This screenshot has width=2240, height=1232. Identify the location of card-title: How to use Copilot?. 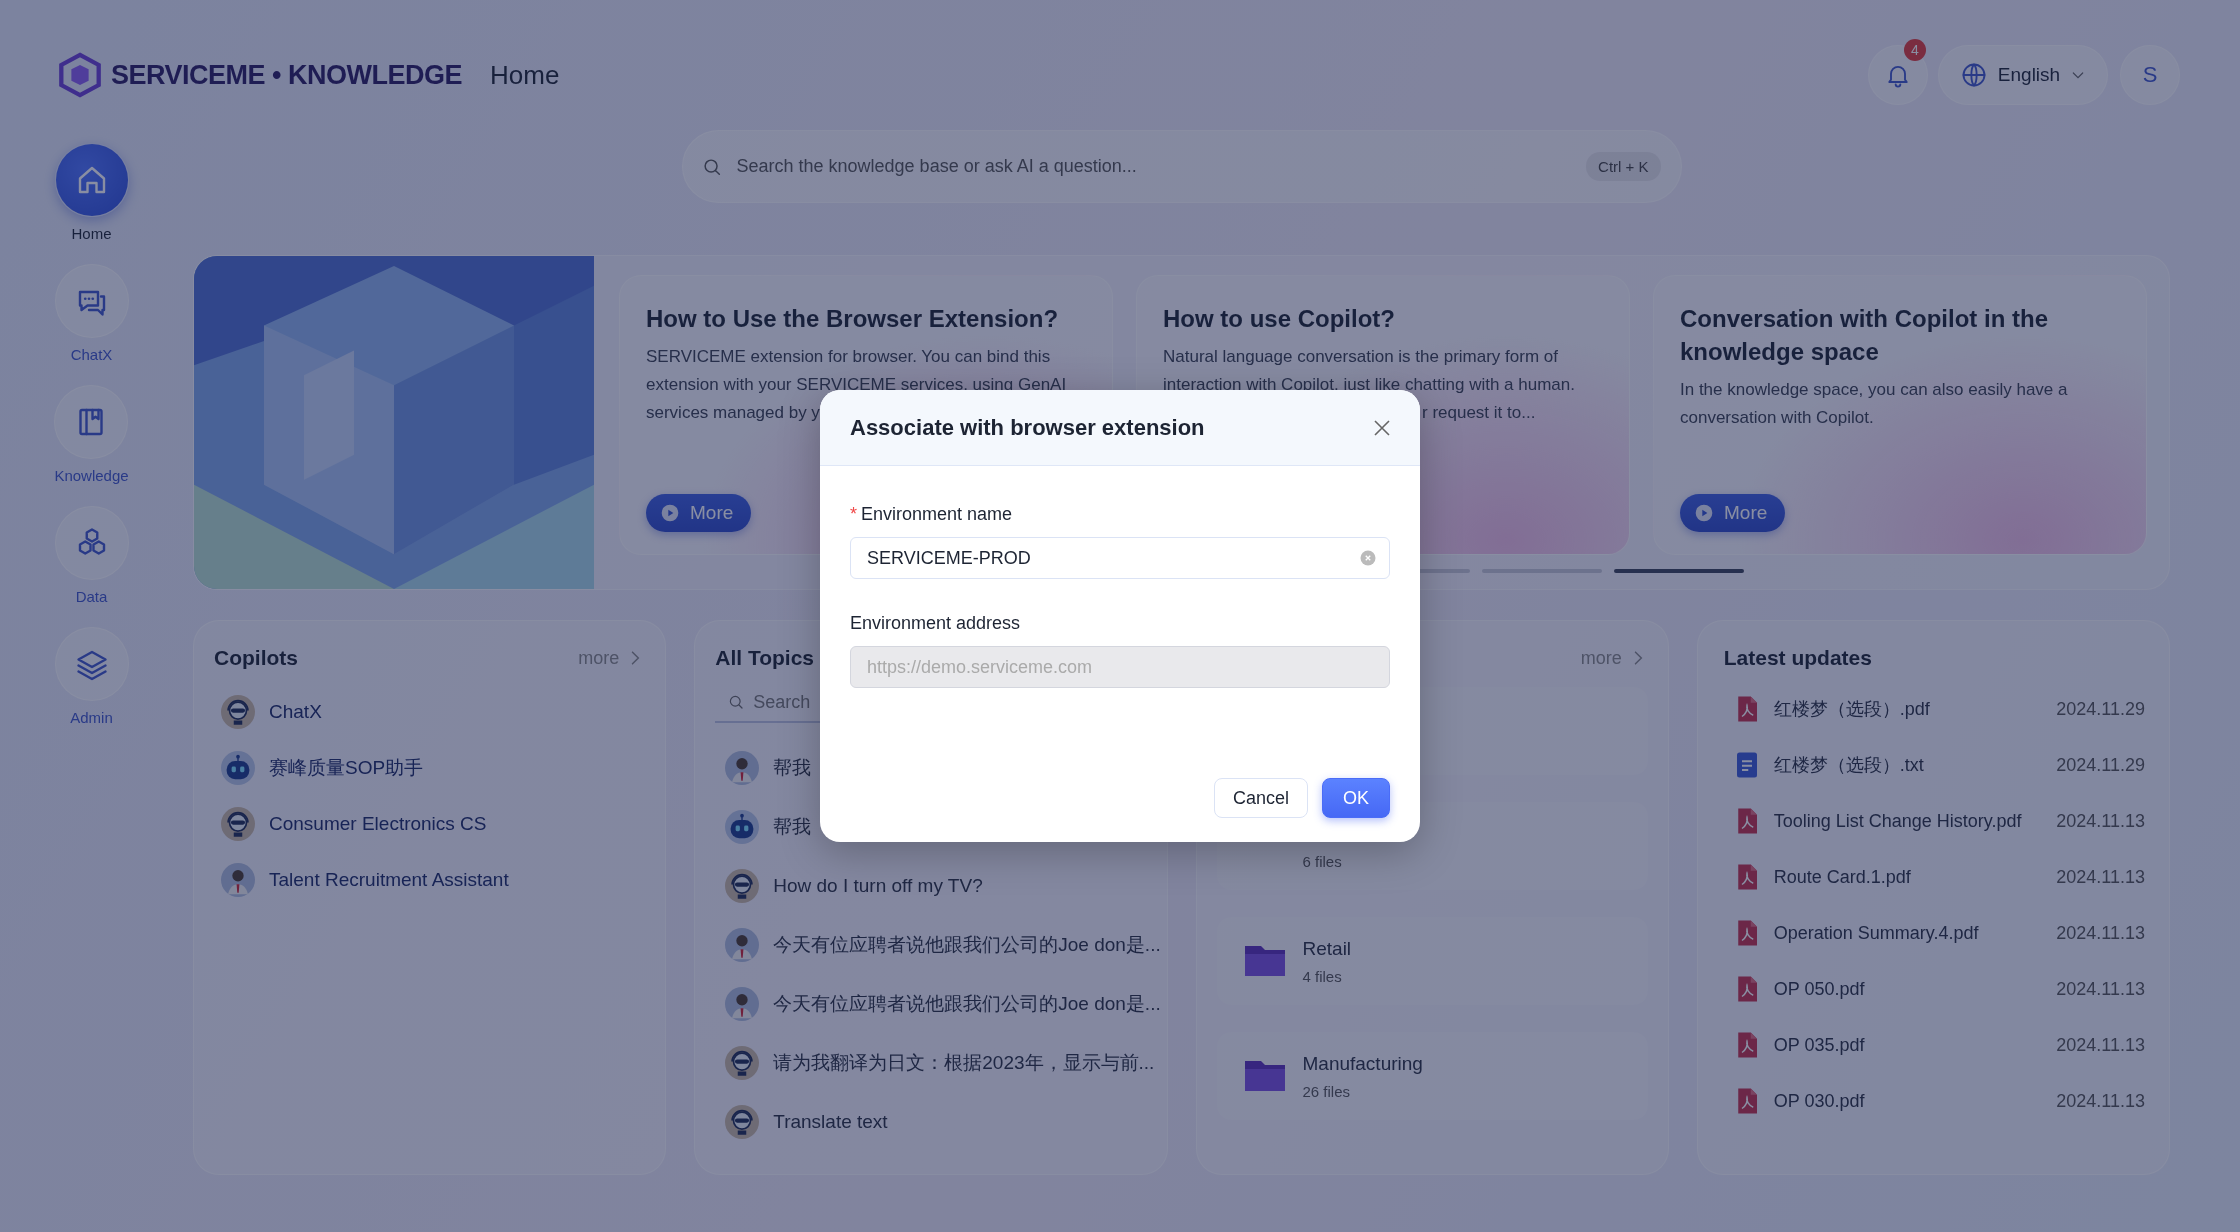
(1279, 319).